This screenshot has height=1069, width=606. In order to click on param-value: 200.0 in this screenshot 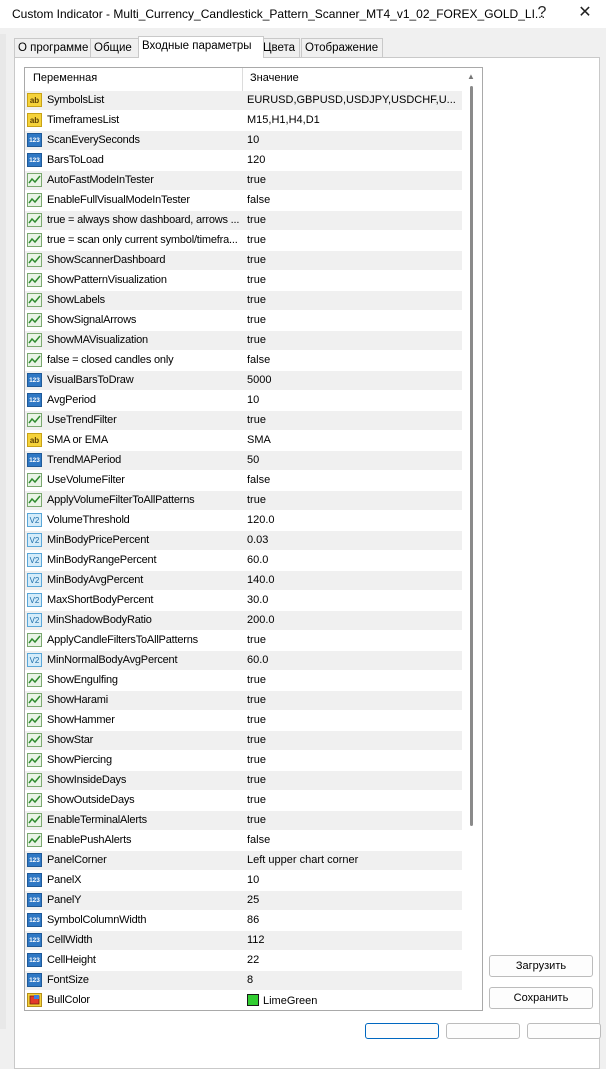, I will do `click(261, 620)`.